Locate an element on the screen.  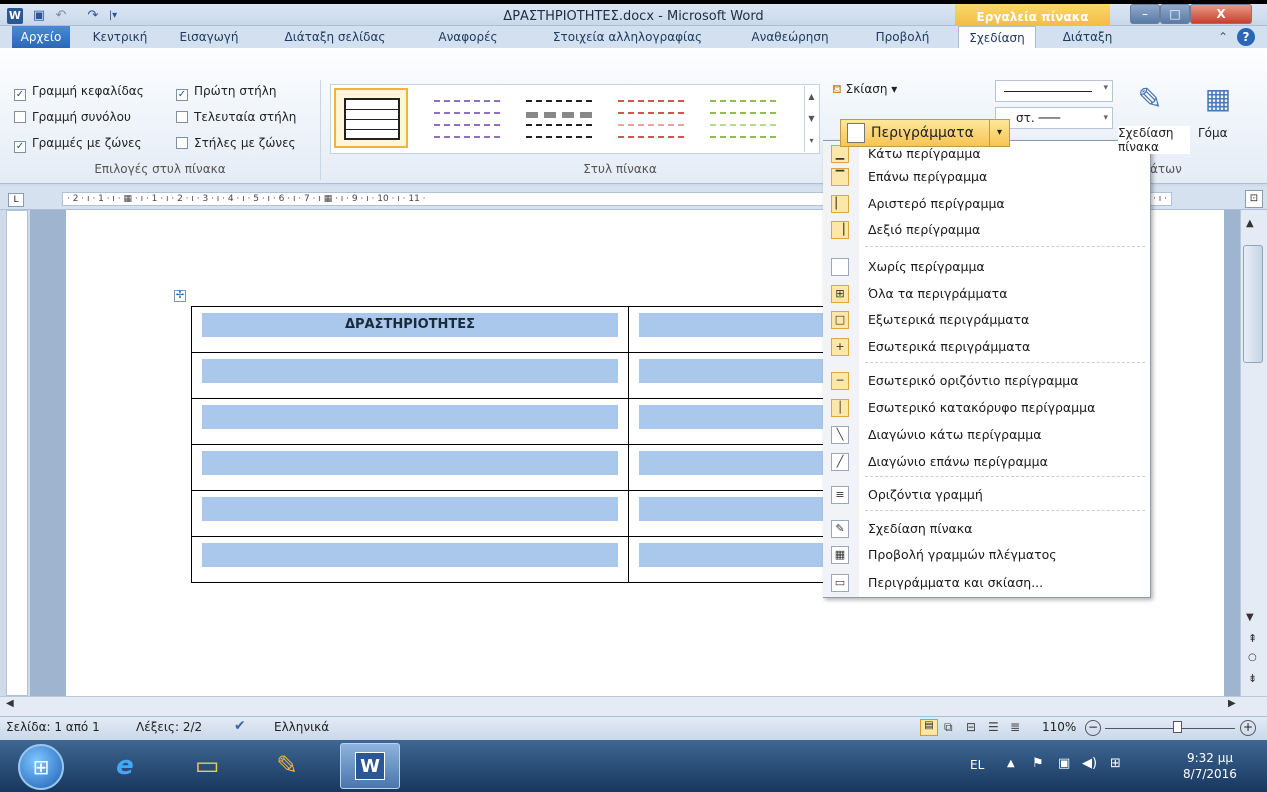
view-ruler-icon: ⊡ is located at coordinates (1254, 199).